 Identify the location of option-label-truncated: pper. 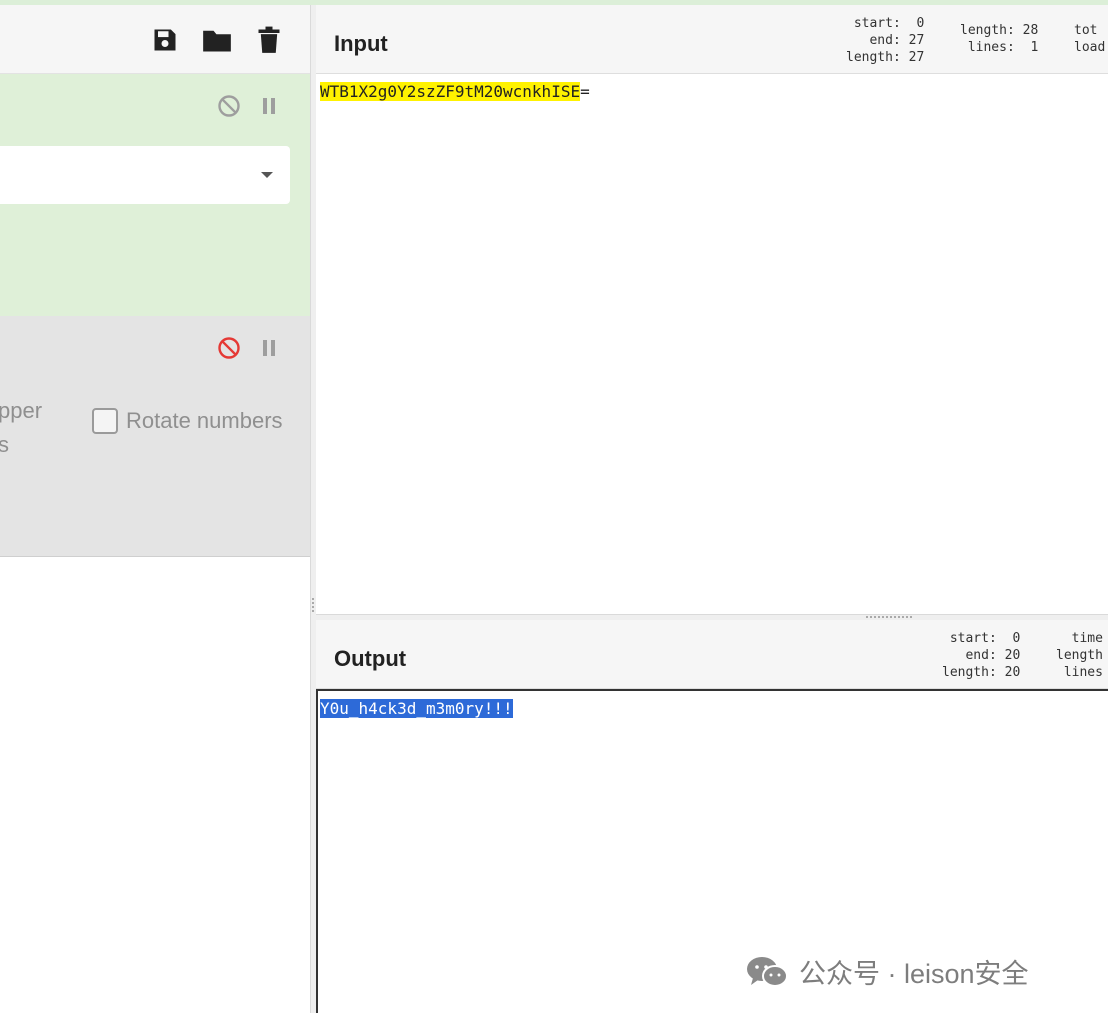
(21, 410).